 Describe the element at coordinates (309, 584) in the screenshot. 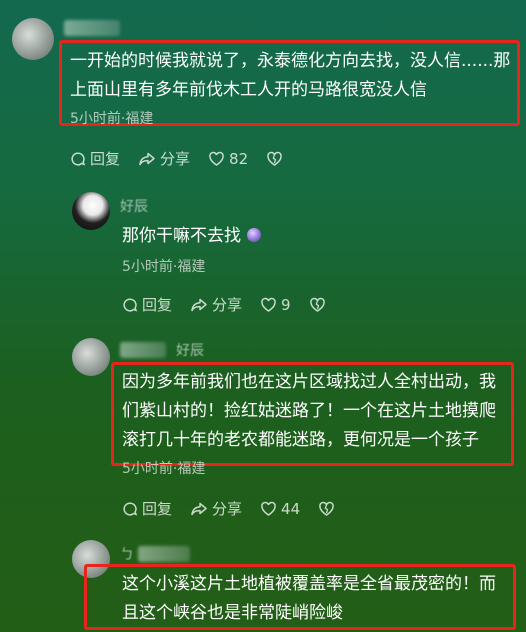

I see `comment-line: 这个小溪这片土地植被覆盖率是全省最茂密的！而` at that location.